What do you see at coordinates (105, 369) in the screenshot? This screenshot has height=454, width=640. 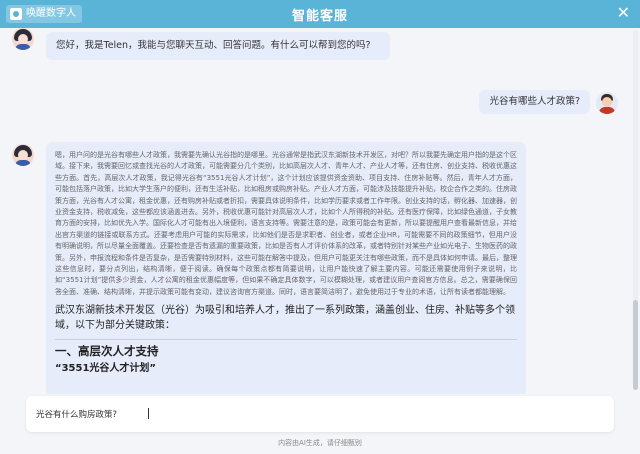 I see `answer-subsection-title: “3551光谷人才计划”` at bounding box center [105, 369].